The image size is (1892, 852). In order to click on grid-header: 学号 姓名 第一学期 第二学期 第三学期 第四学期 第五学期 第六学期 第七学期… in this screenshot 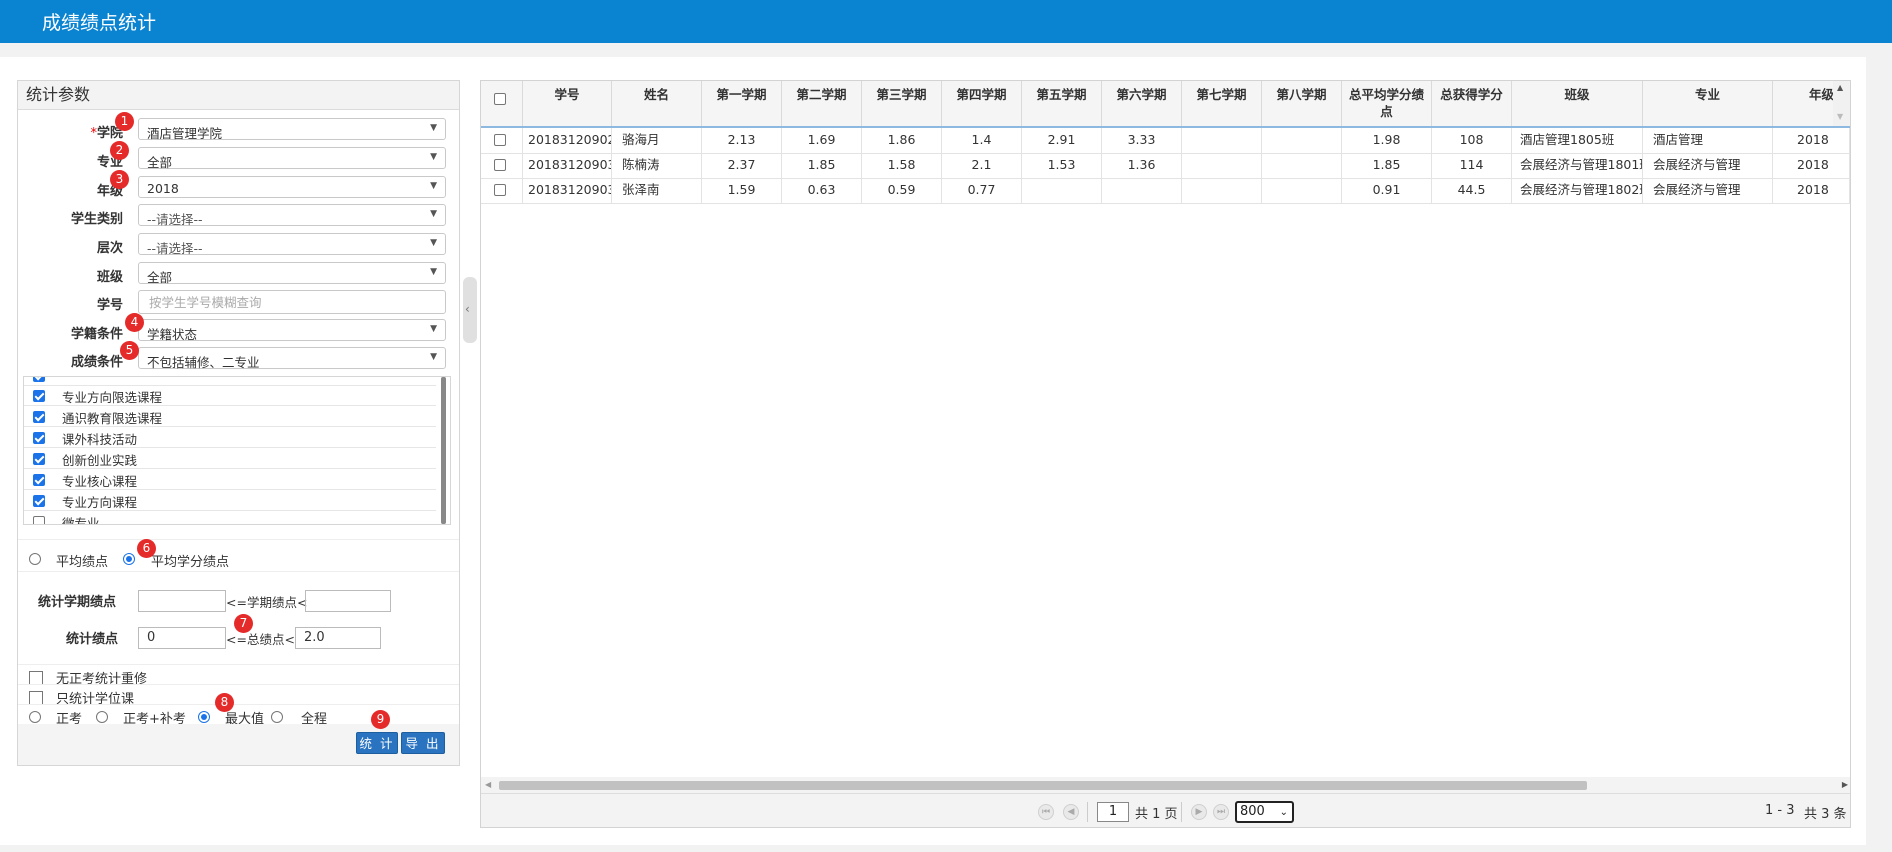, I will do `click(1165, 104)`.